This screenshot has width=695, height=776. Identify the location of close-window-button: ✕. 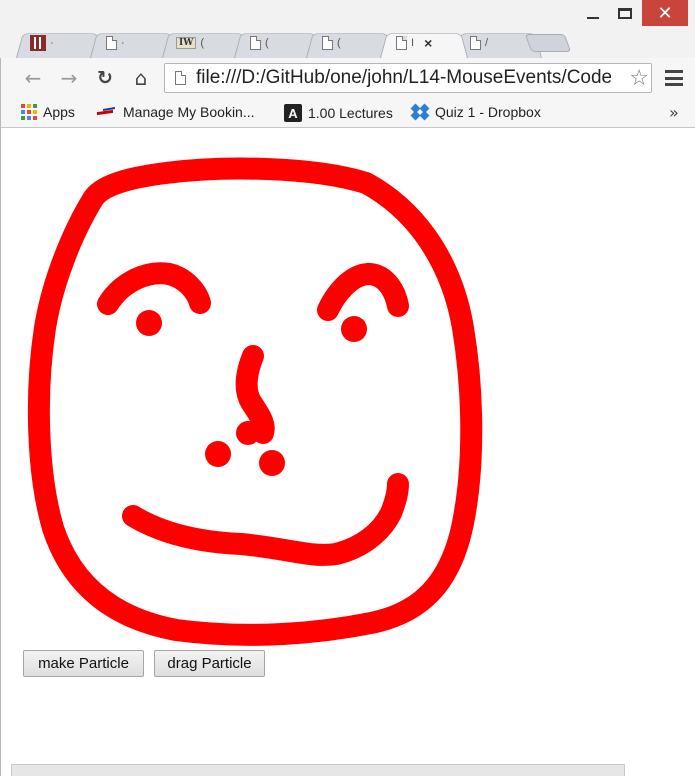
(665, 13).